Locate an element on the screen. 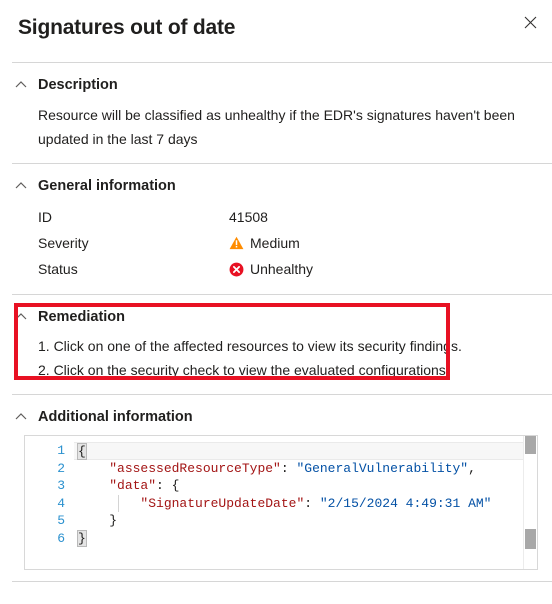  field-label-id: ID is located at coordinates (45, 217).